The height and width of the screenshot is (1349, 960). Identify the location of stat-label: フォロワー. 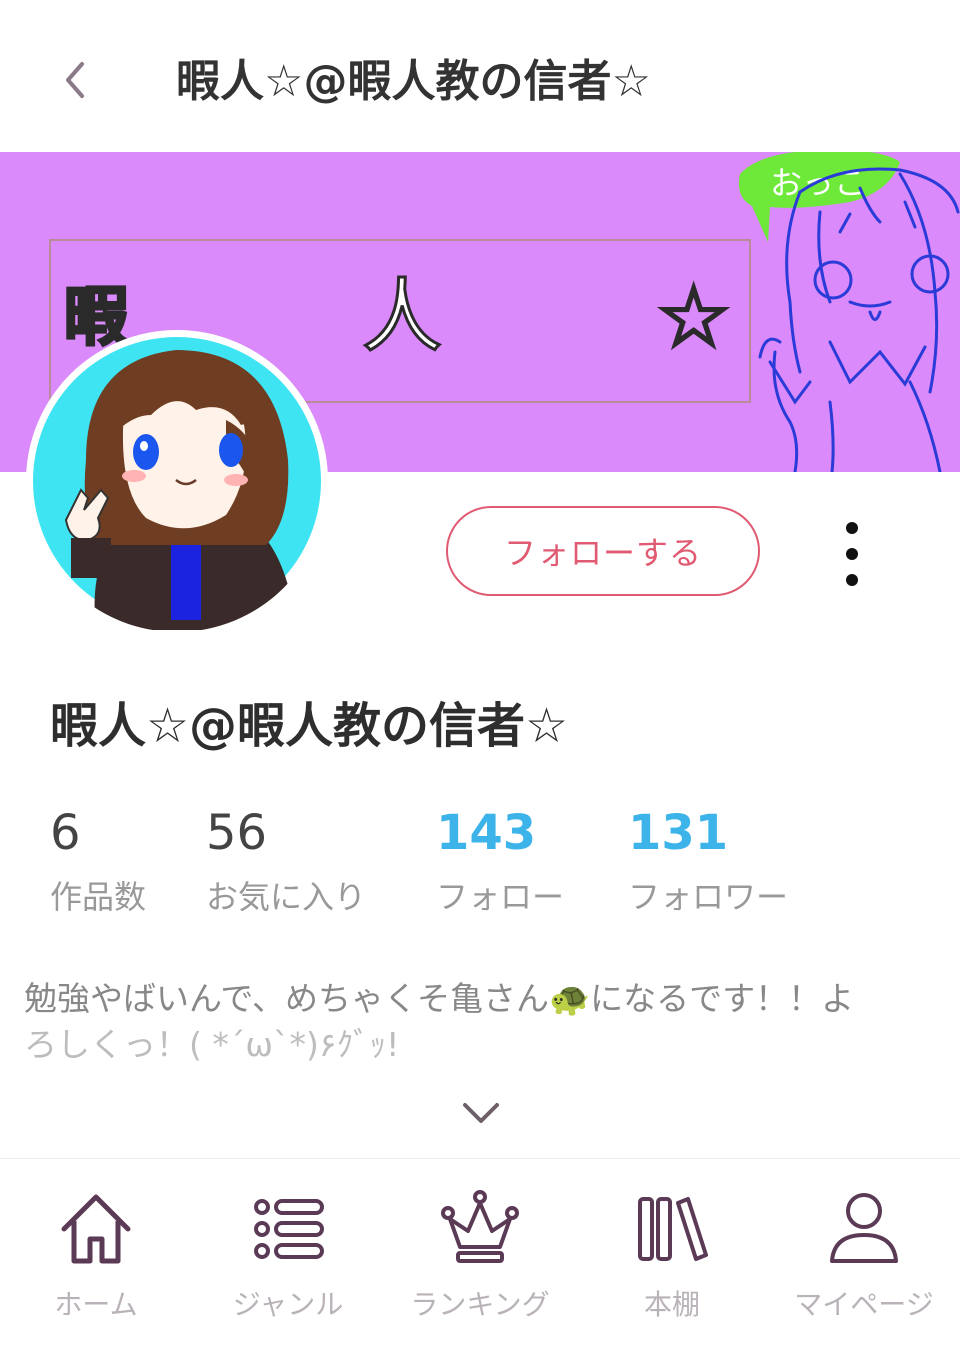
(708, 897).